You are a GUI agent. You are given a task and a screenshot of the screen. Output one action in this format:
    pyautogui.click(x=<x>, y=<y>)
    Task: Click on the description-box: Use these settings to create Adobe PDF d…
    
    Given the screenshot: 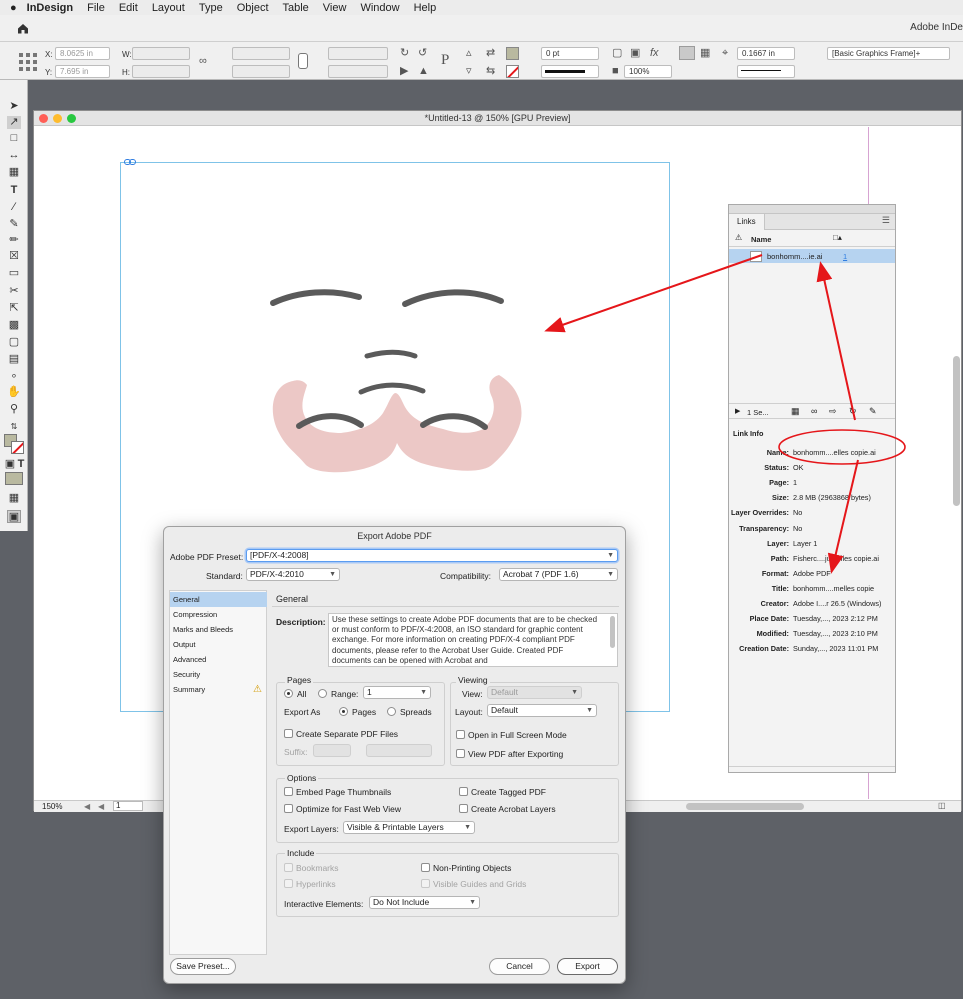 What is the action you would take?
    pyautogui.click(x=473, y=640)
    